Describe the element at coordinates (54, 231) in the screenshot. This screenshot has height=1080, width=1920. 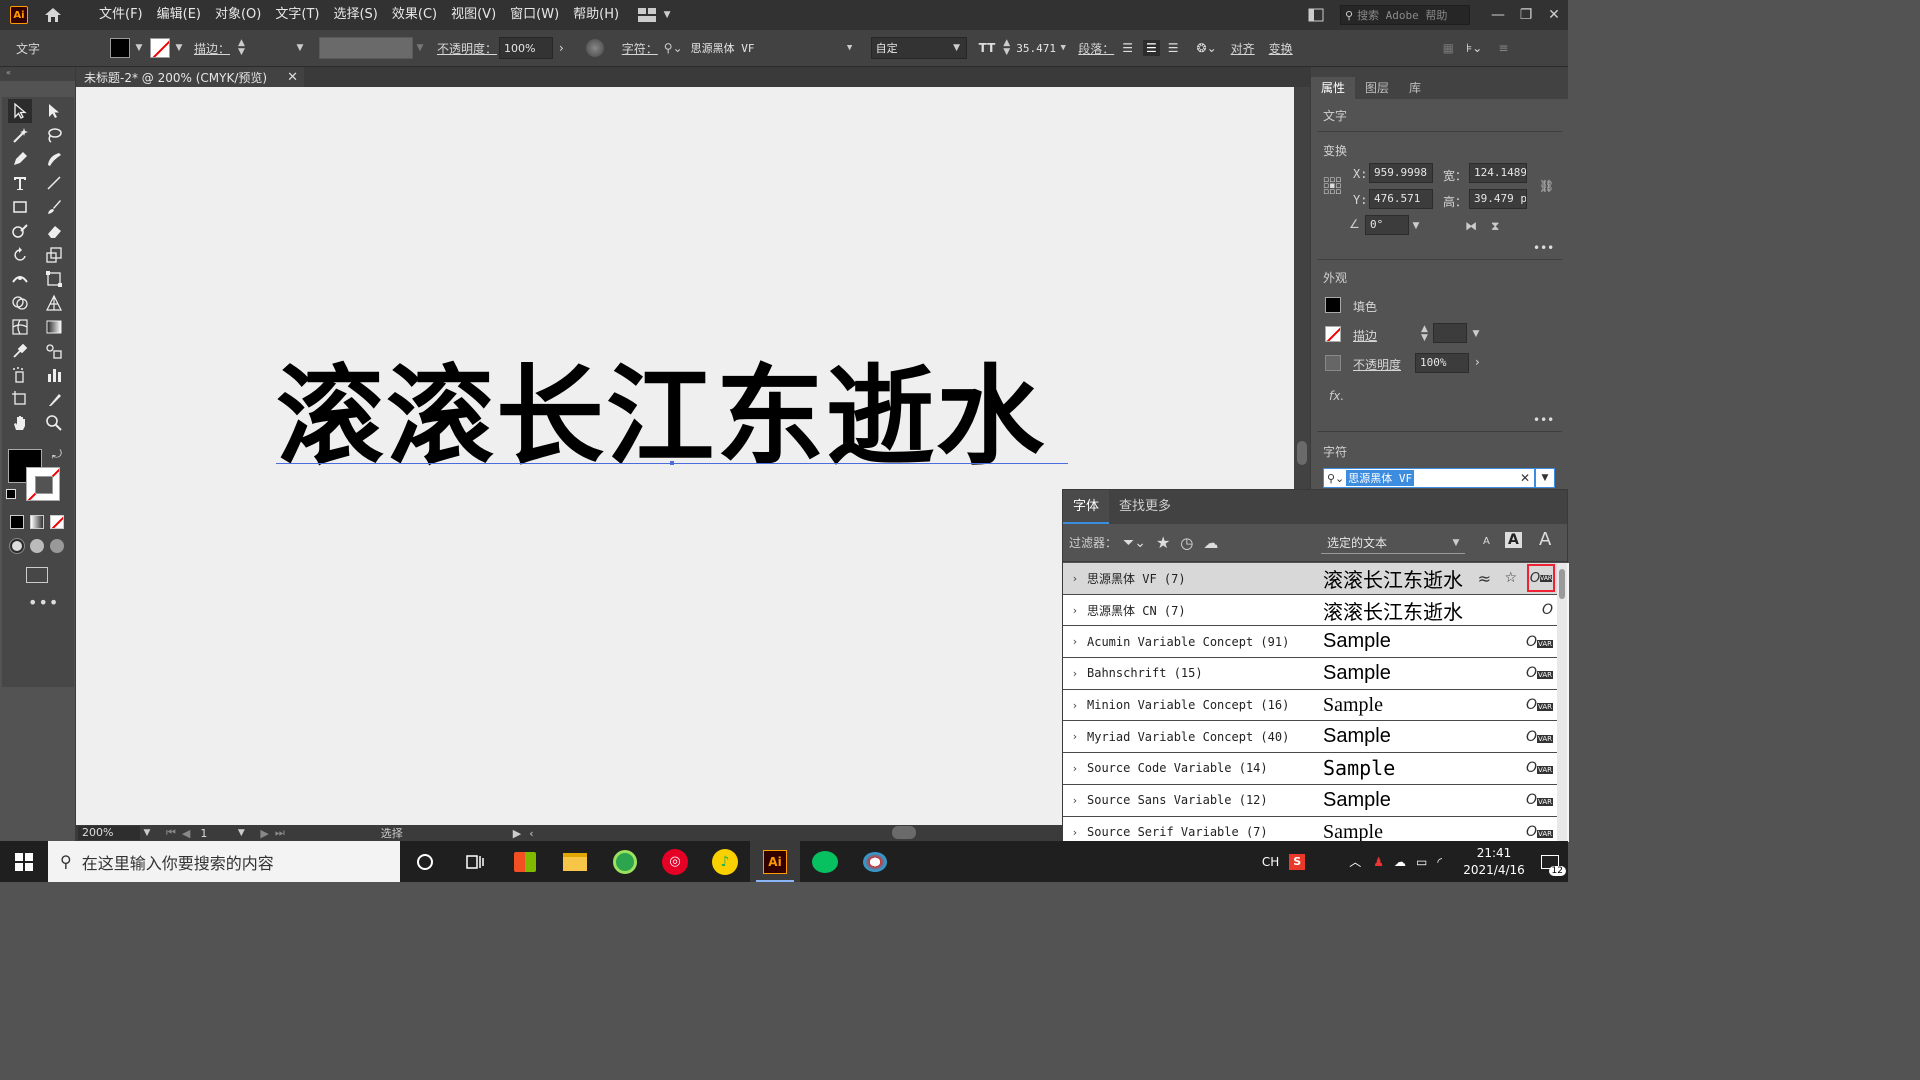
I see `eraser-tool-icon` at that location.